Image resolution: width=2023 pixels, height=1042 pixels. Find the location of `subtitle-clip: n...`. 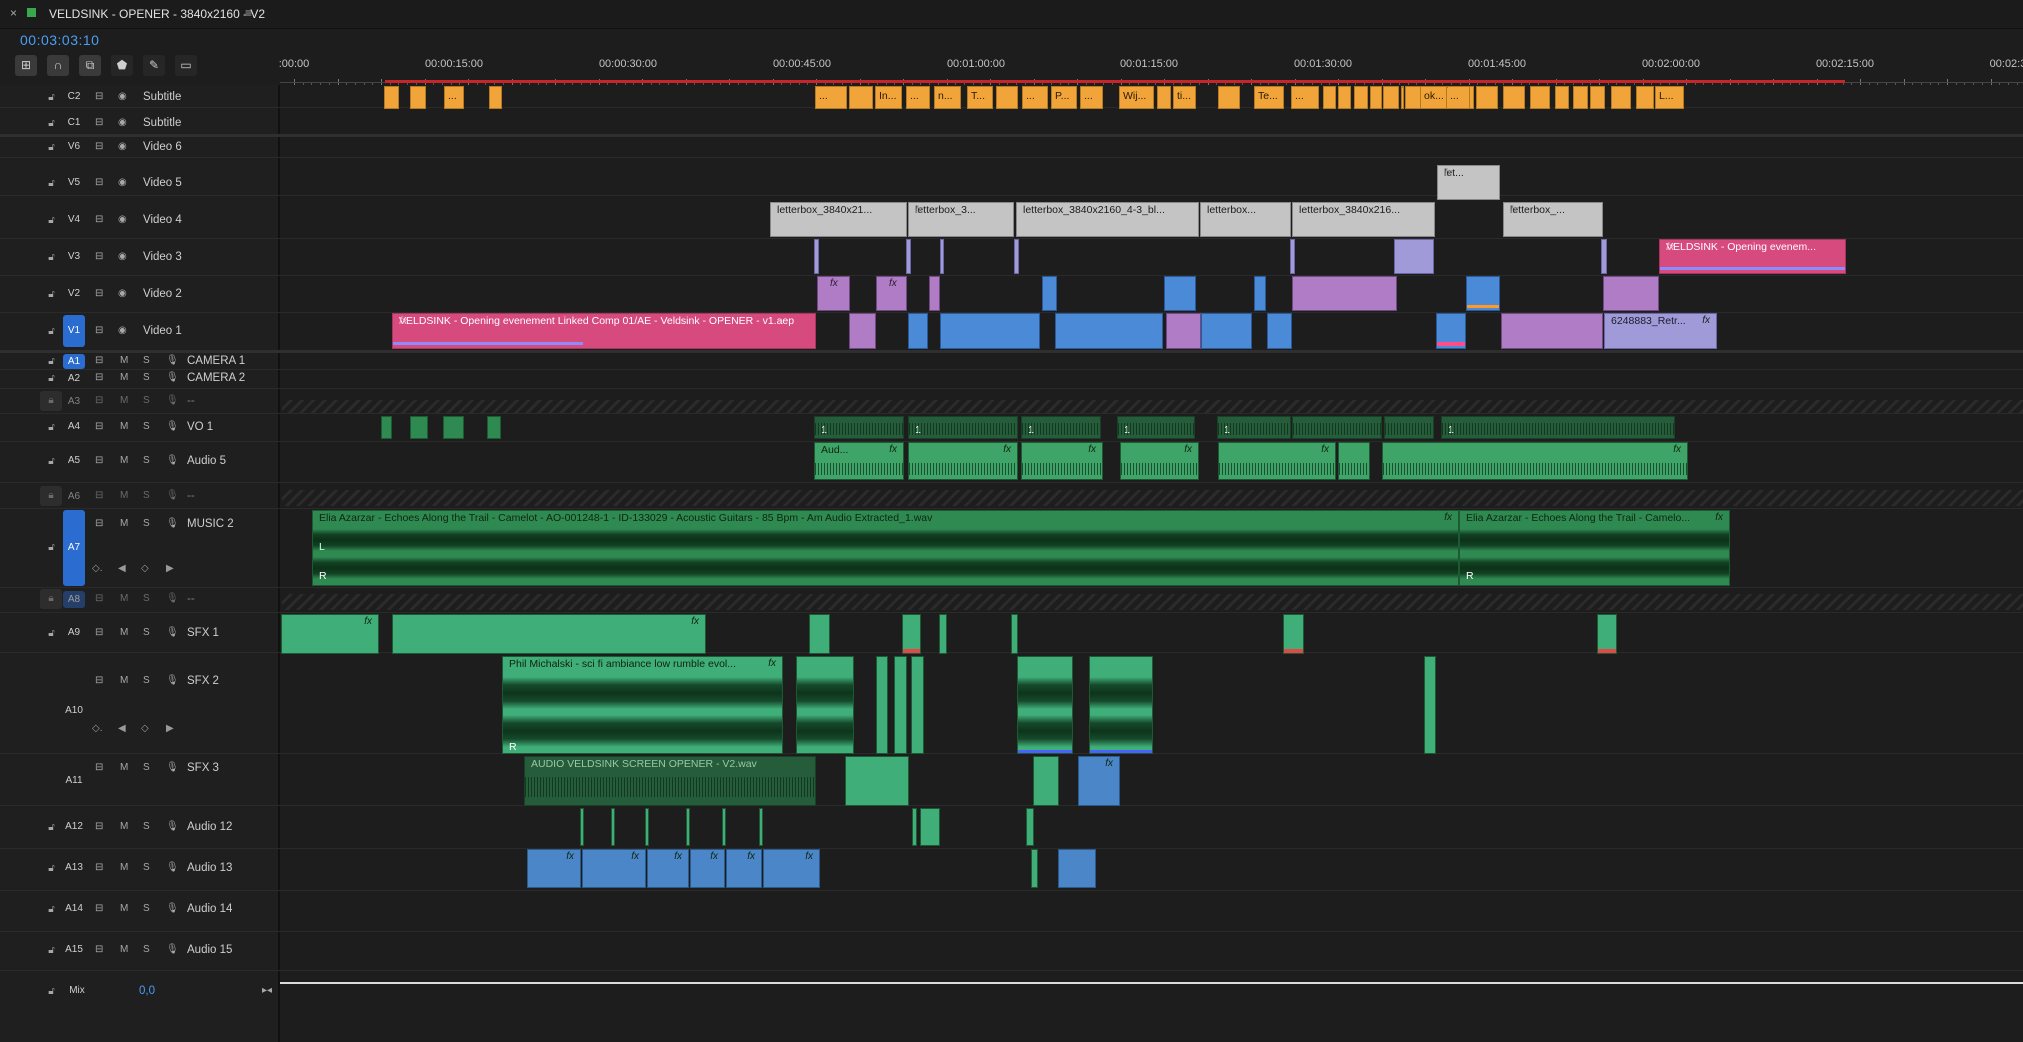

subtitle-clip: n... is located at coordinates (947, 97).